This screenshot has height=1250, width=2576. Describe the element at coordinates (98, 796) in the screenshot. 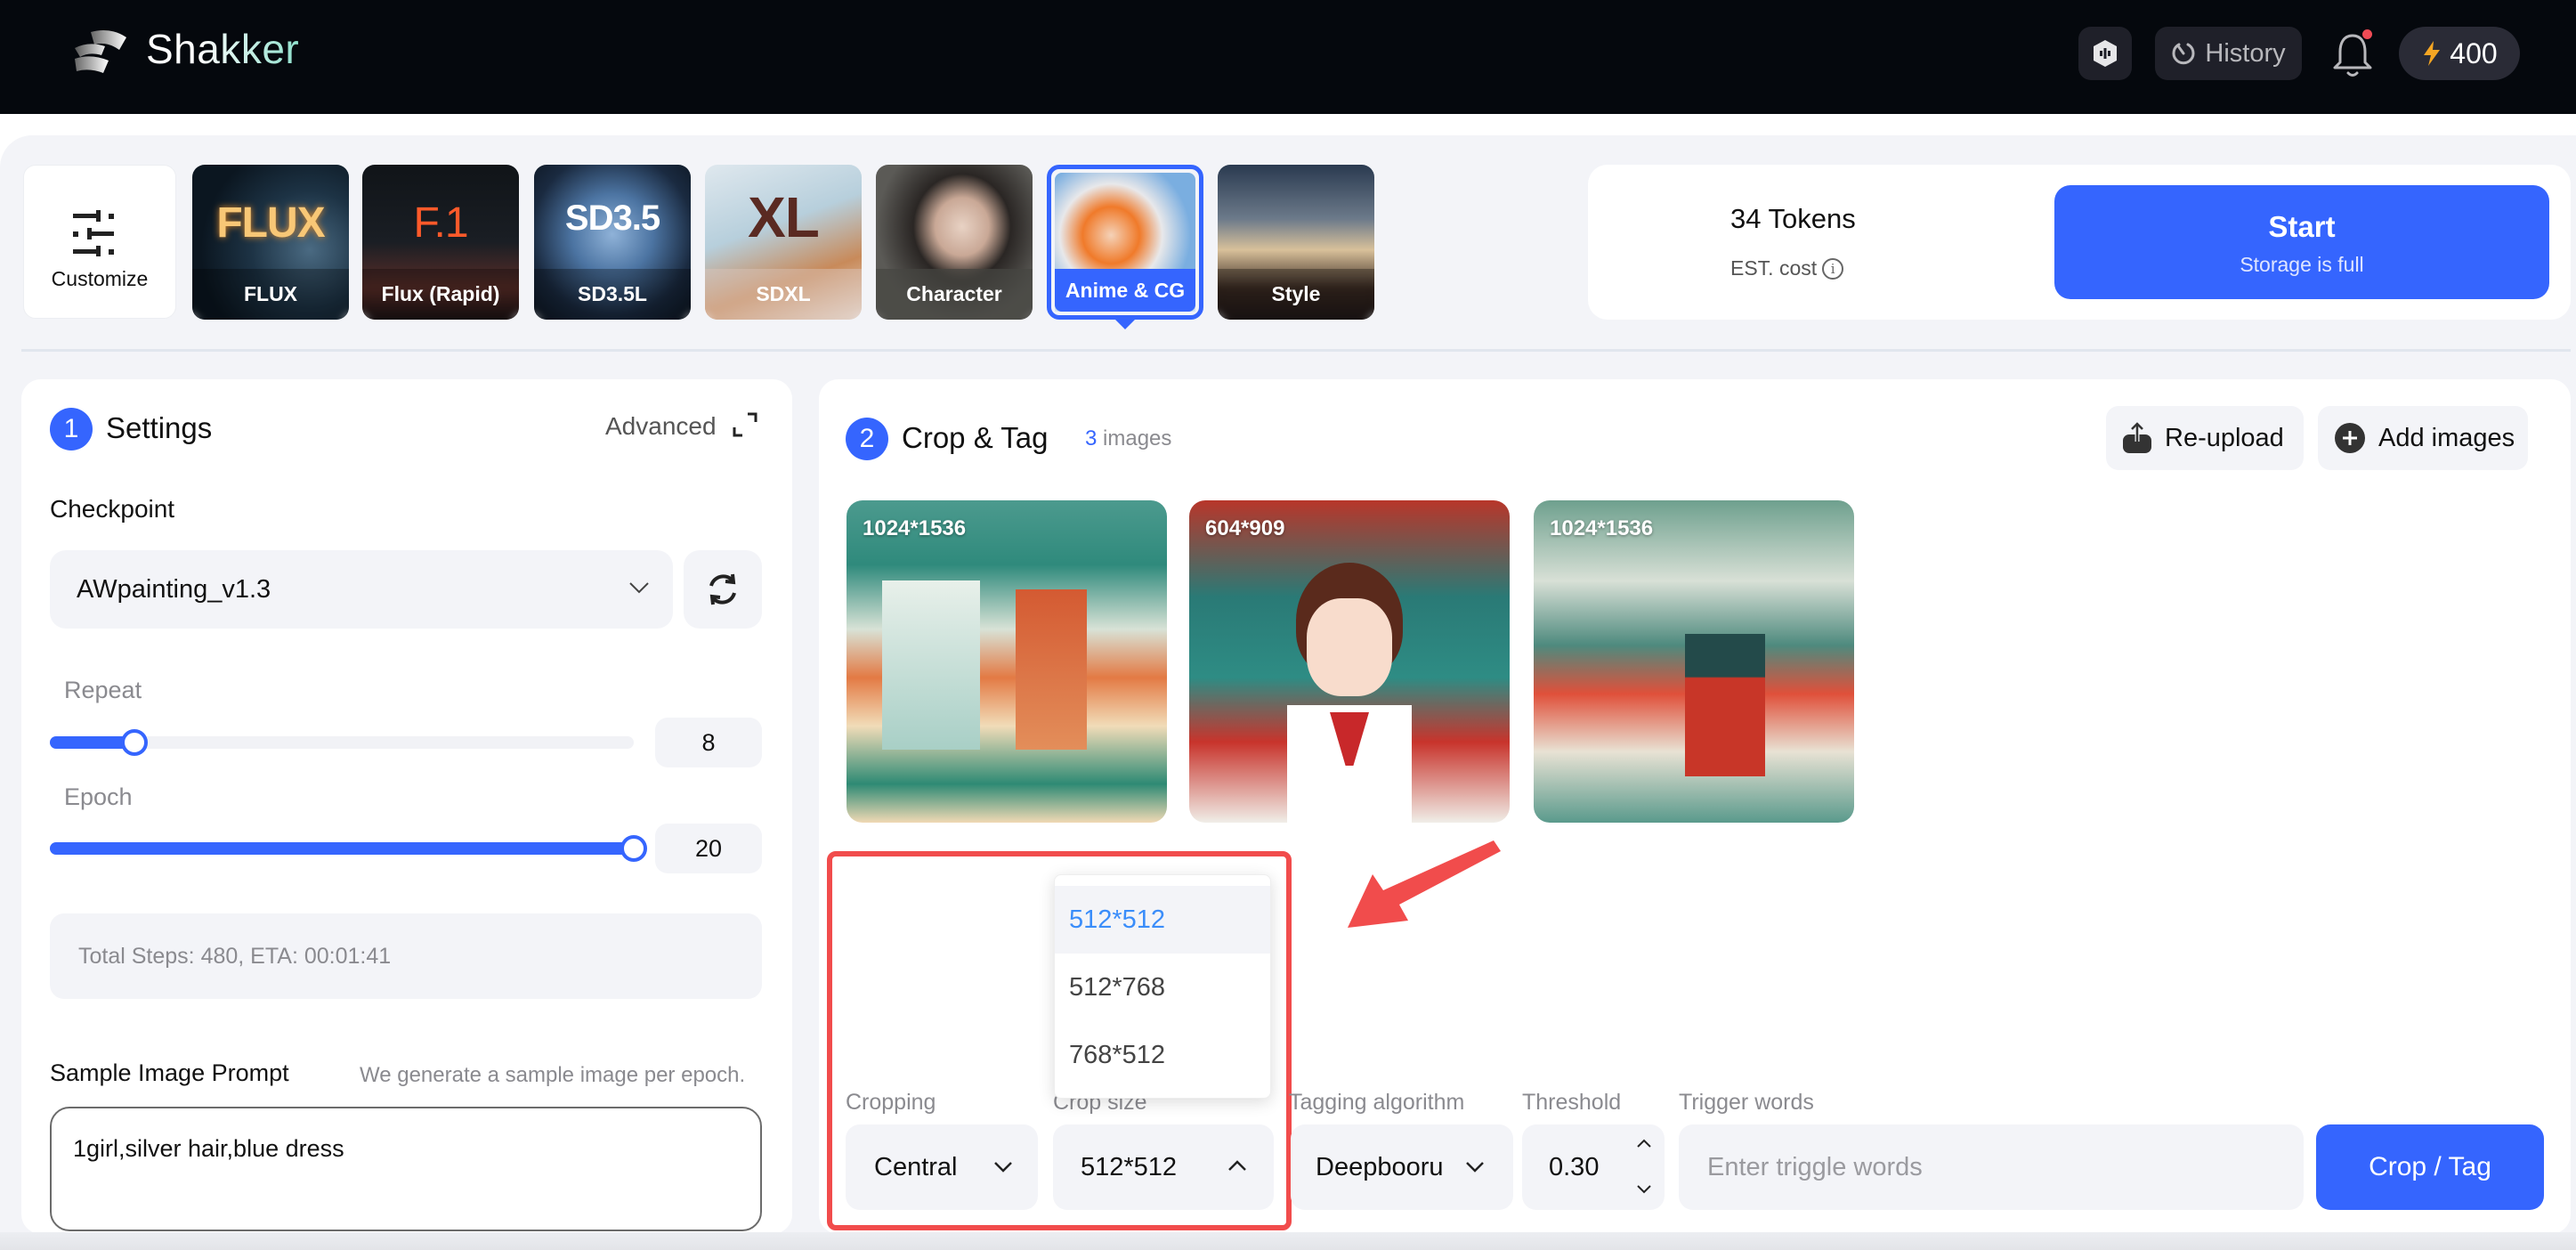

I see `epoch-label: Epoch` at that location.